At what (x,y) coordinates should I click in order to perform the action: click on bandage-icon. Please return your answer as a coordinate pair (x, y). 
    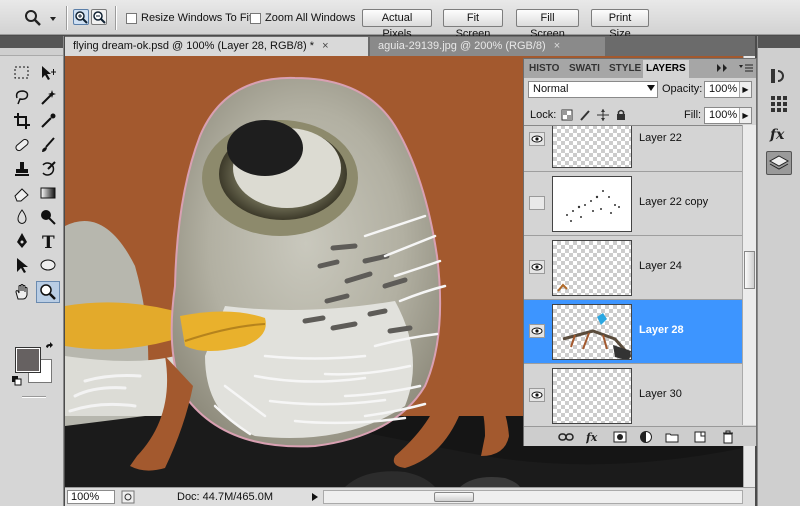
    Looking at the image, I should click on (22, 145).